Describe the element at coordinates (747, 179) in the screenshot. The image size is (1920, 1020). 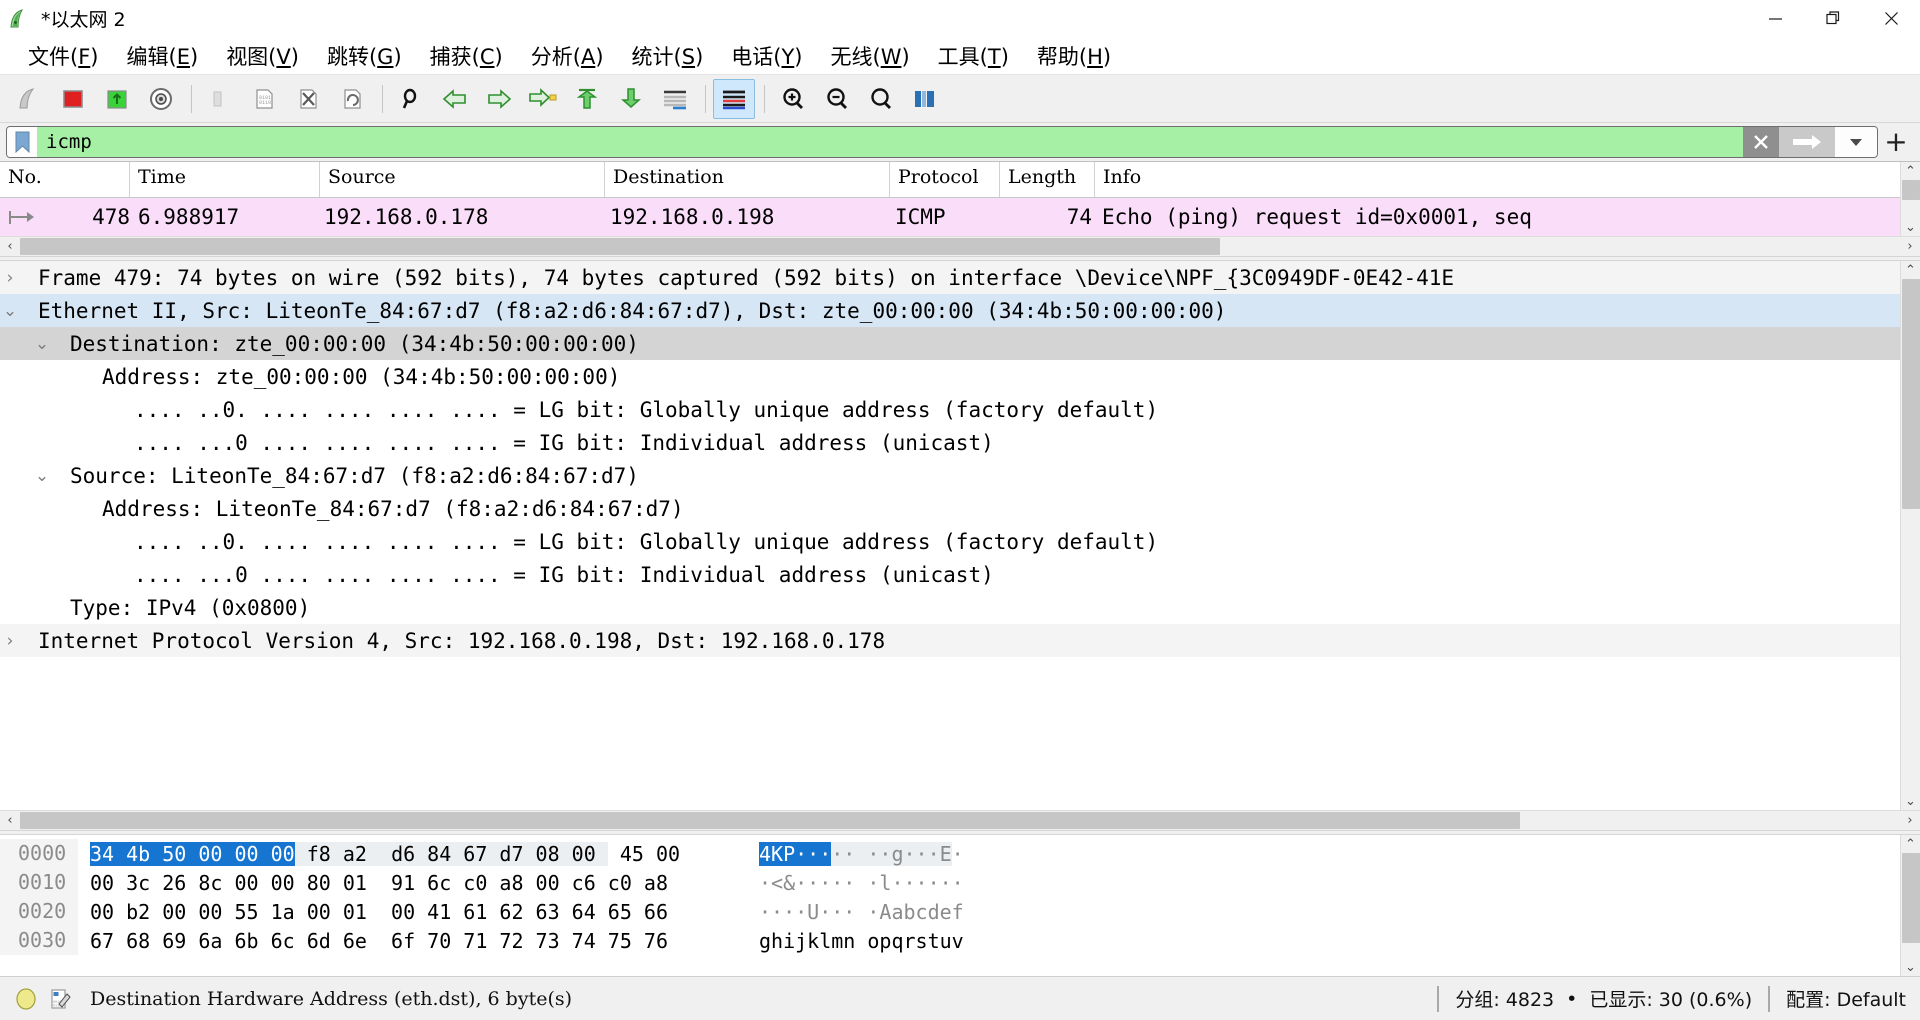
I see `column-header-destination: Destination` at that location.